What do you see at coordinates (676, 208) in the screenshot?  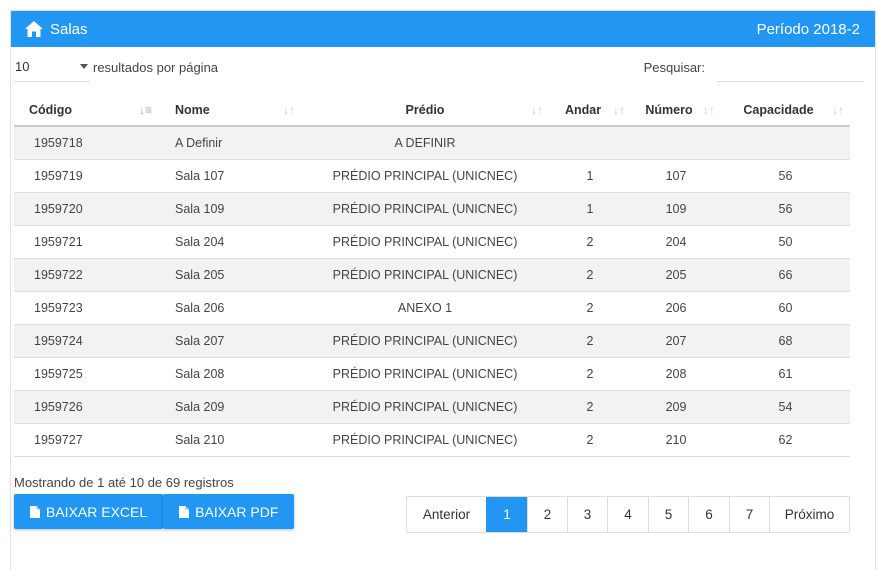 I see `cell-numero: 109` at bounding box center [676, 208].